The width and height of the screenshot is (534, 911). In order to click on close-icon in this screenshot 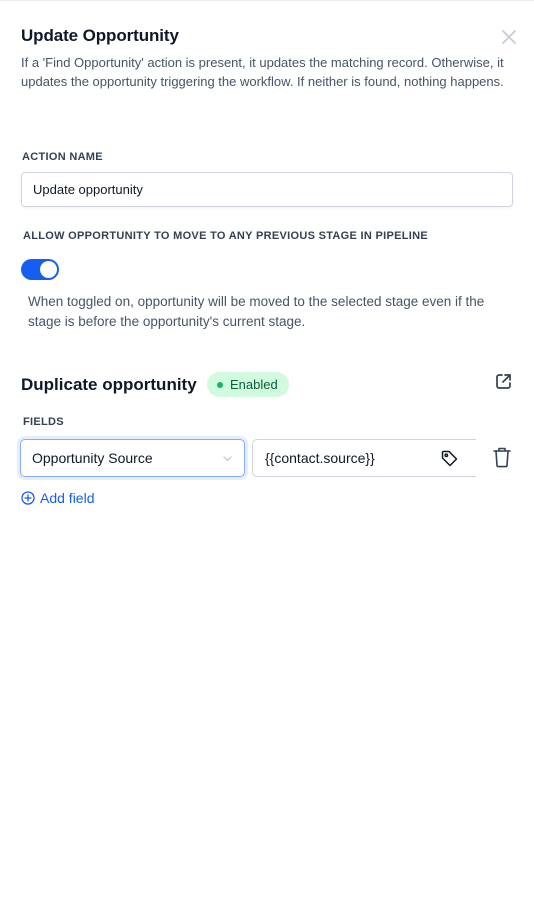, I will do `click(509, 37)`.